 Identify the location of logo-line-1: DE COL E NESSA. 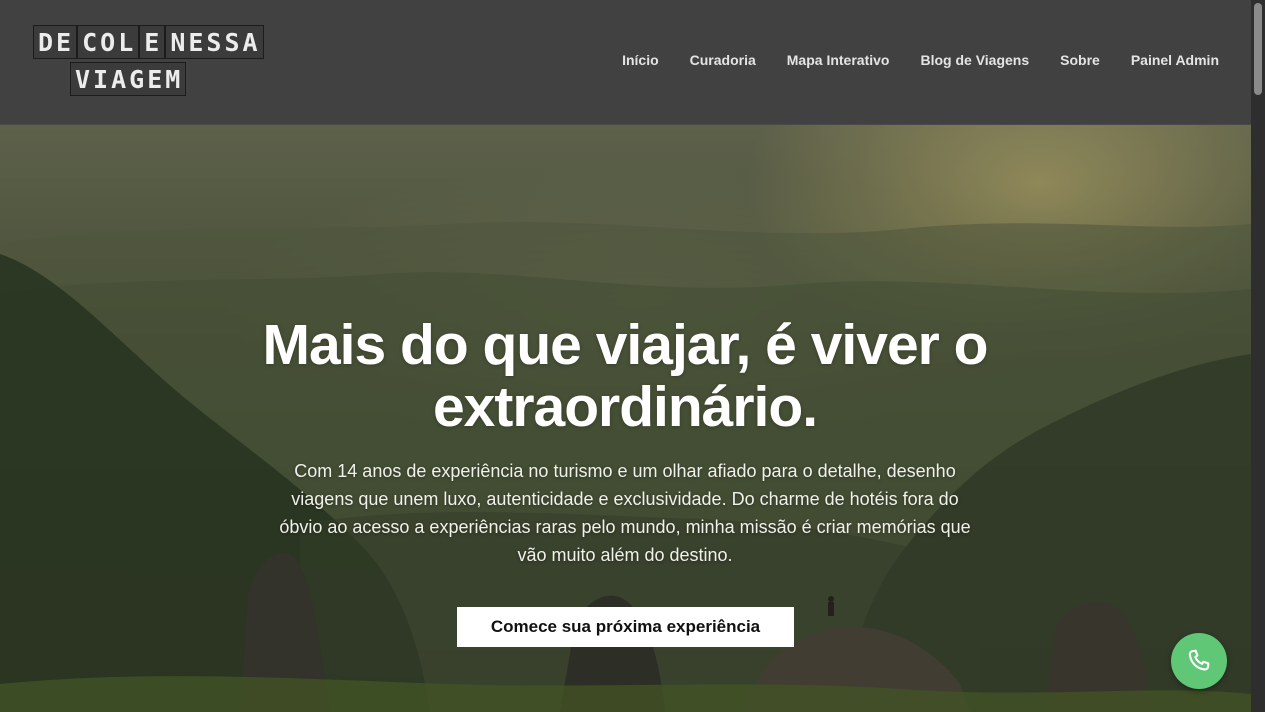
(148, 42).